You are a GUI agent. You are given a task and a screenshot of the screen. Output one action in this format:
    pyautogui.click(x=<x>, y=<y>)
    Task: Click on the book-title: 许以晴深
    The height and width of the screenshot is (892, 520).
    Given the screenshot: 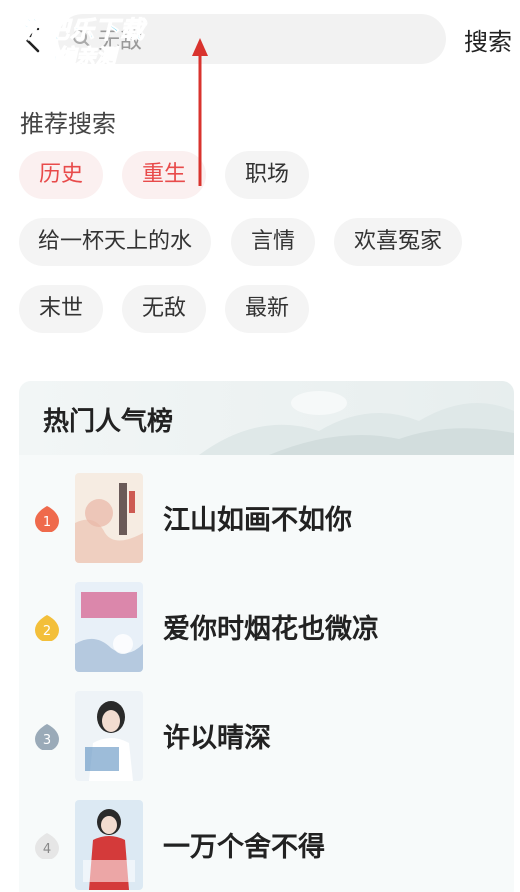 What is the action you would take?
    pyautogui.click(x=217, y=735)
    